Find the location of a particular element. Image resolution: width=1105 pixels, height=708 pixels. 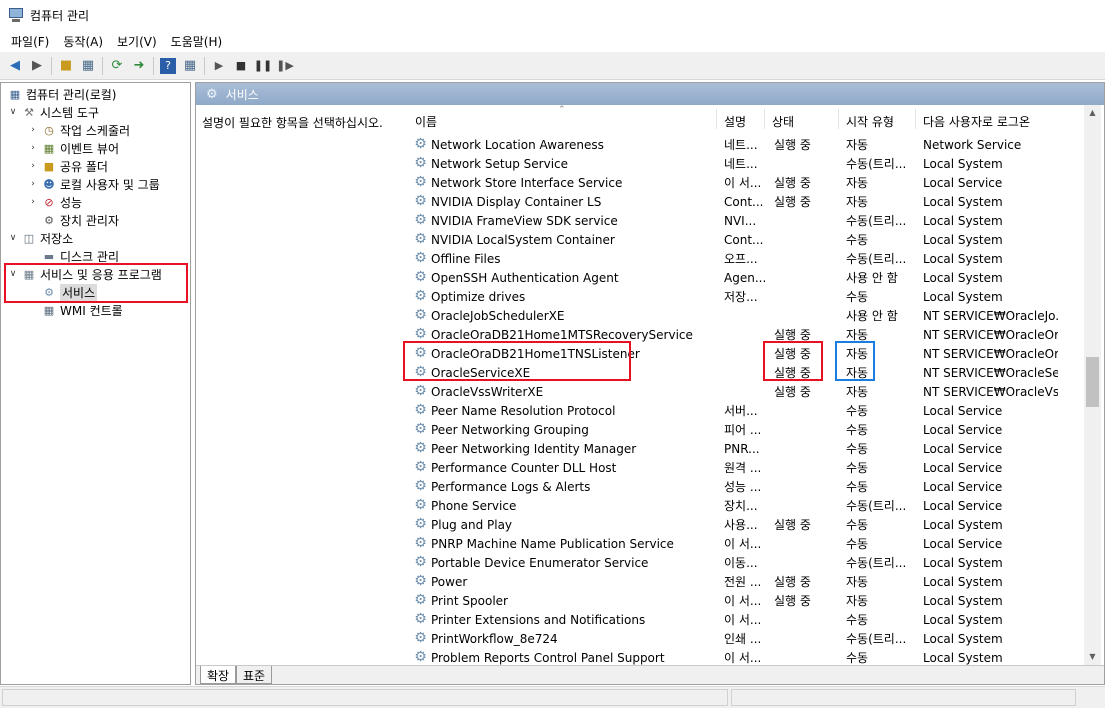

tree-item-storage: ∨ ◫ 저장소 is located at coordinates (40, 238).